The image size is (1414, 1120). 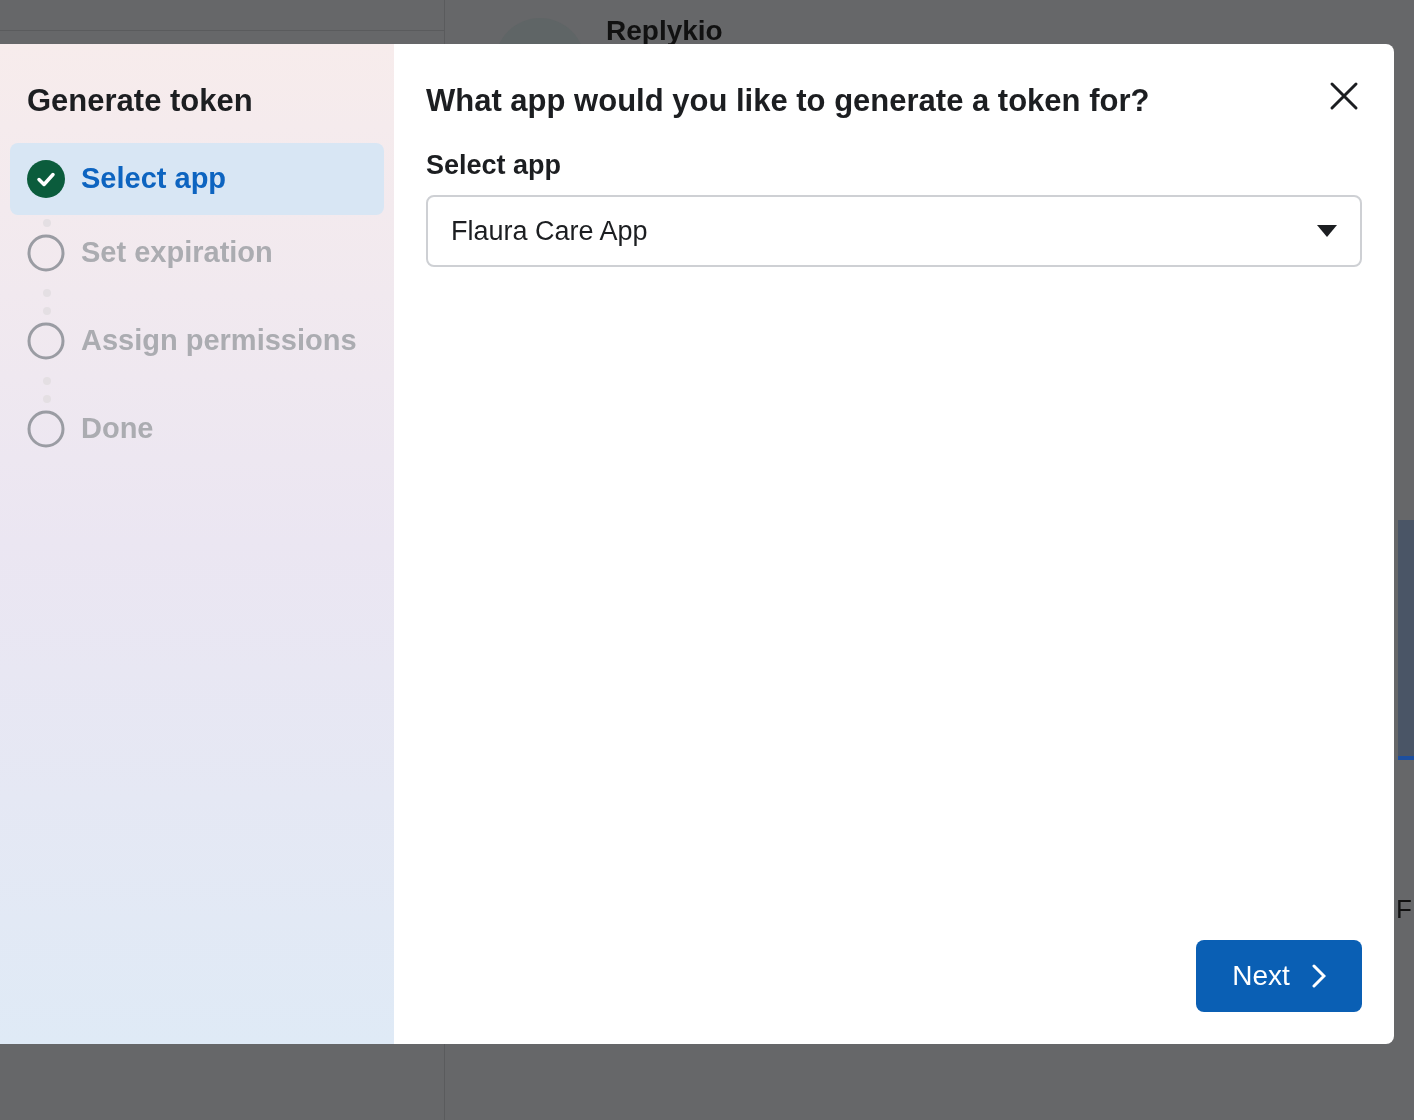 What do you see at coordinates (894, 231) in the screenshot?
I see `app-select: Flaura Care App` at bounding box center [894, 231].